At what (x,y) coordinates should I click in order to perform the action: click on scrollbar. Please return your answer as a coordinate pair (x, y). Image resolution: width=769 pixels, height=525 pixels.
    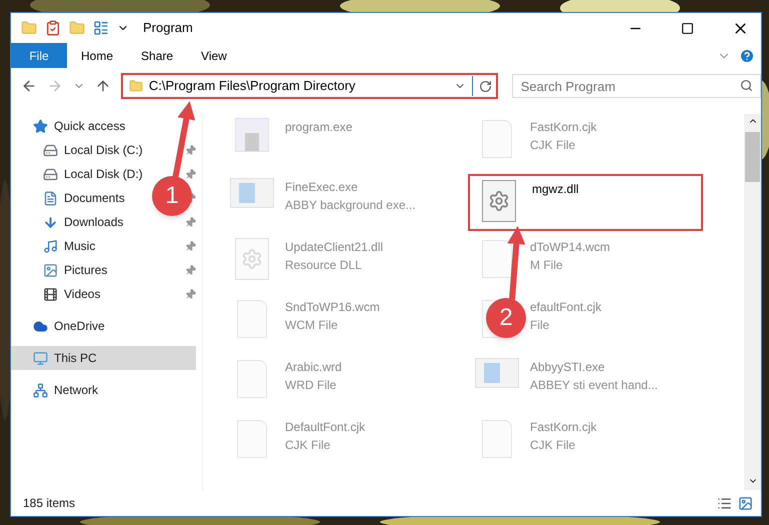
    Looking at the image, I should click on (752, 302).